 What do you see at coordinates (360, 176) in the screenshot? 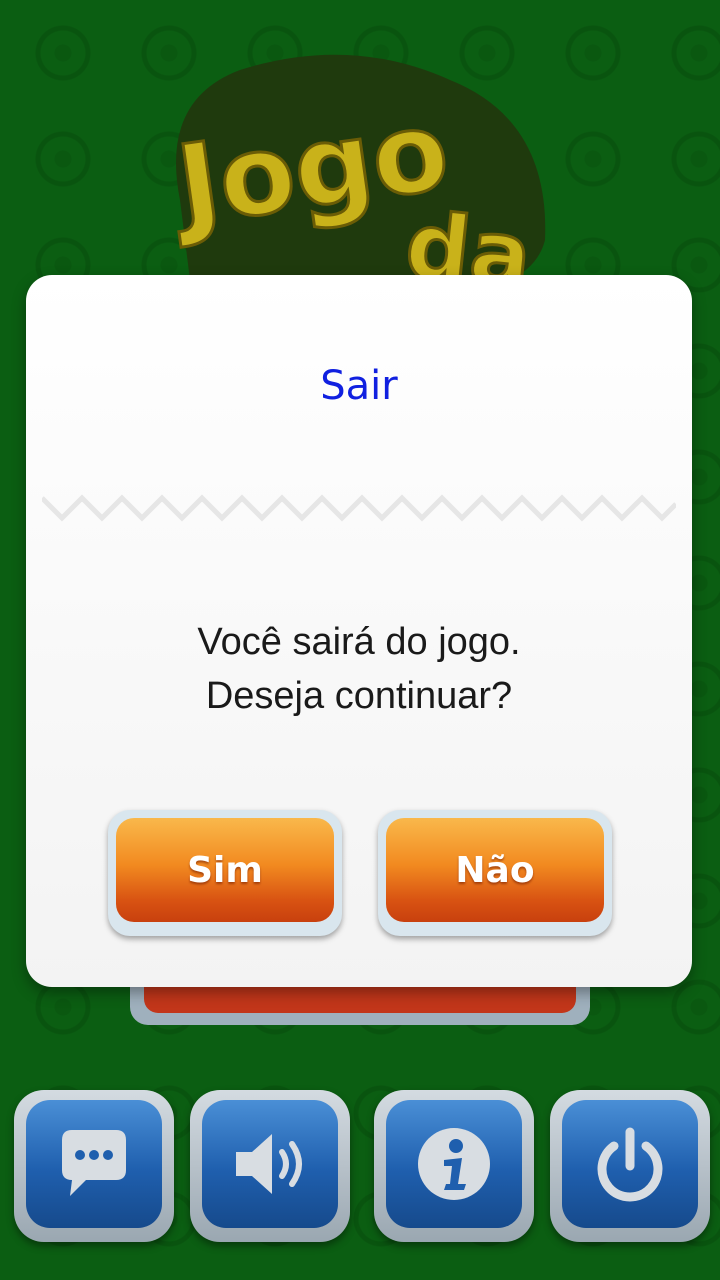
I see `game-logo: Jogo da` at bounding box center [360, 176].